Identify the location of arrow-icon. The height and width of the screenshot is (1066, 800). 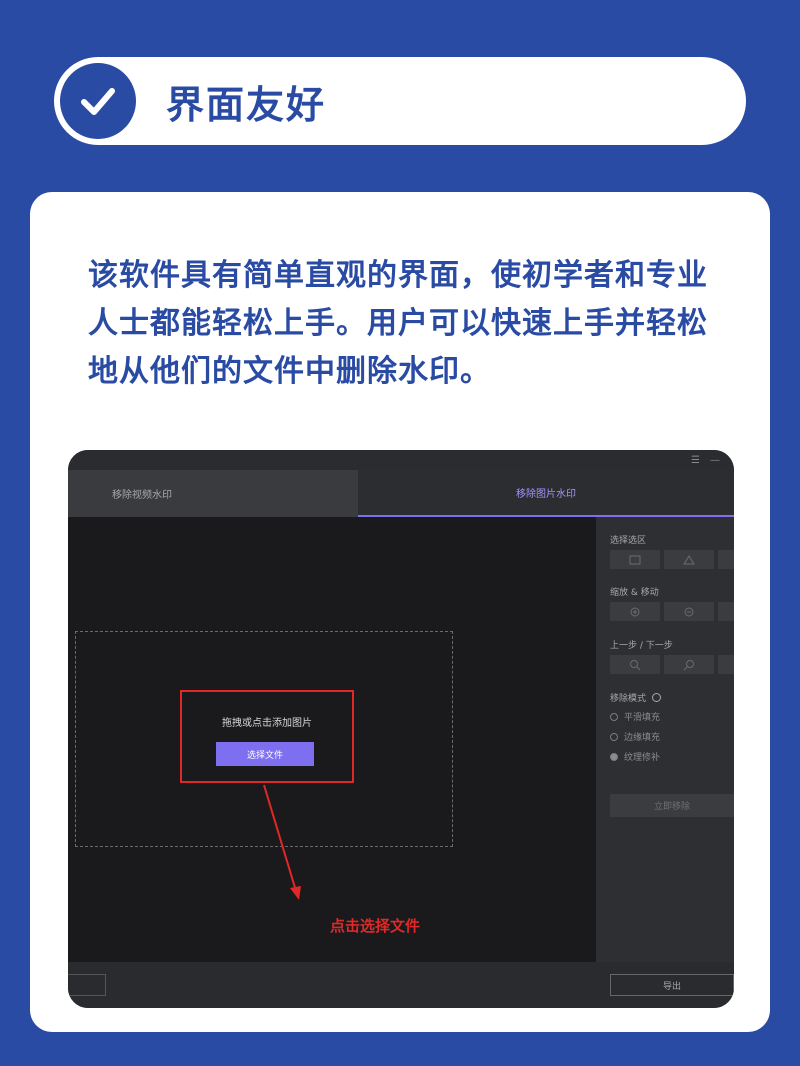
(282, 842).